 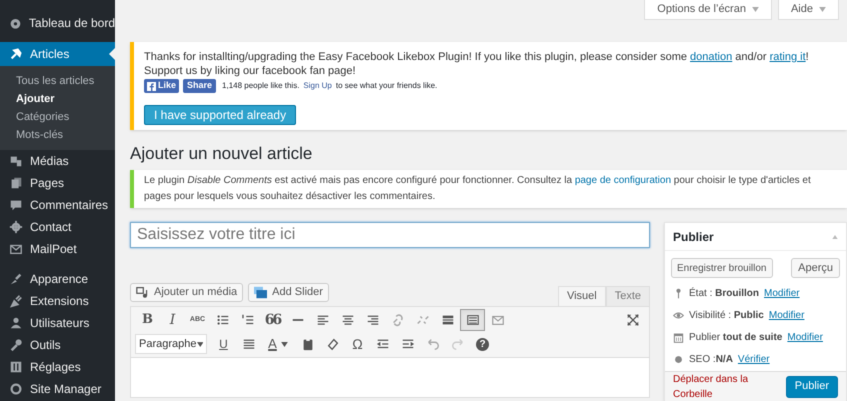 I want to click on sidebar-menu-item: Extensions, so click(x=57, y=301).